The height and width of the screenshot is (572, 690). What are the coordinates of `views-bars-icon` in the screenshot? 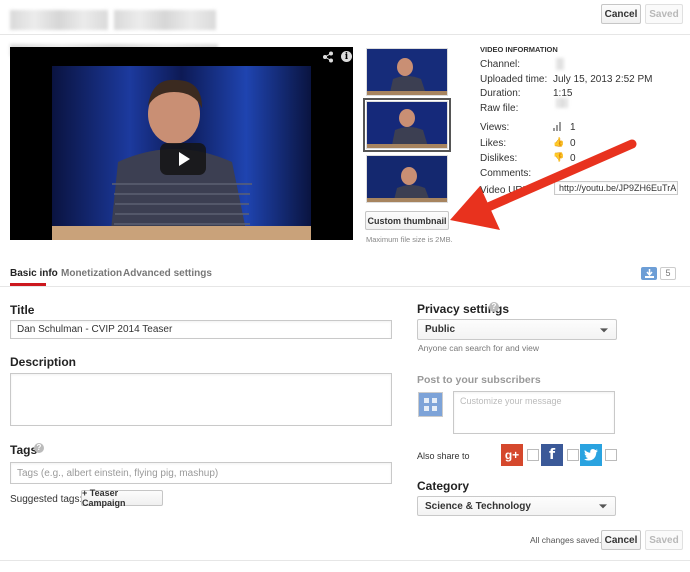 It's located at (557, 126).